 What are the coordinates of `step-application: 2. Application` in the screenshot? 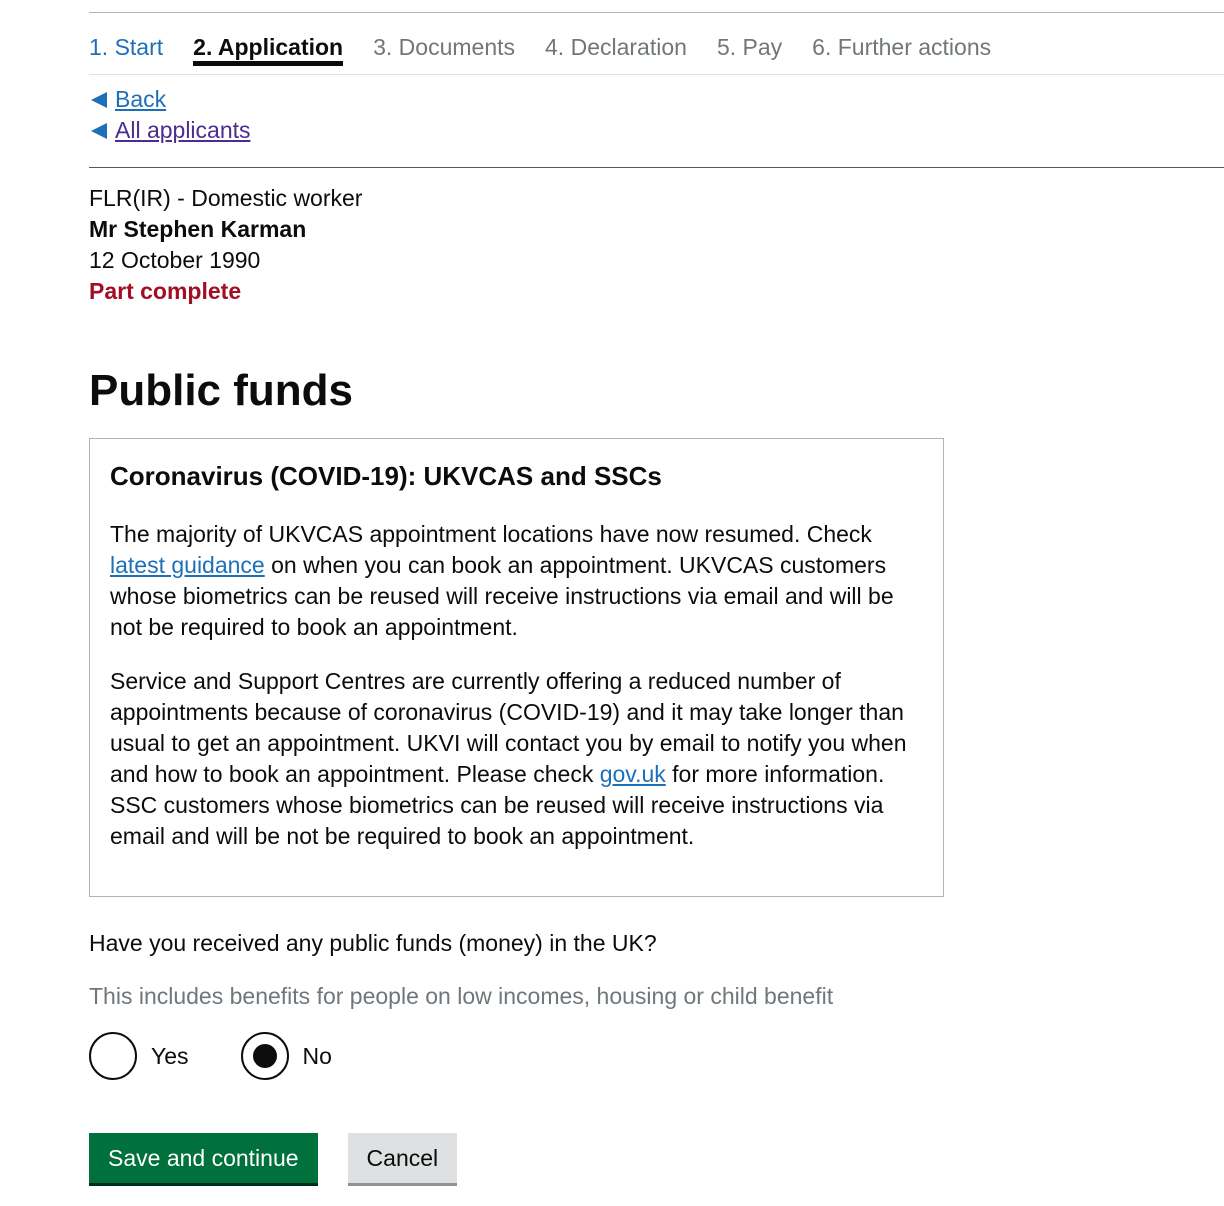 It's located at (268, 50).